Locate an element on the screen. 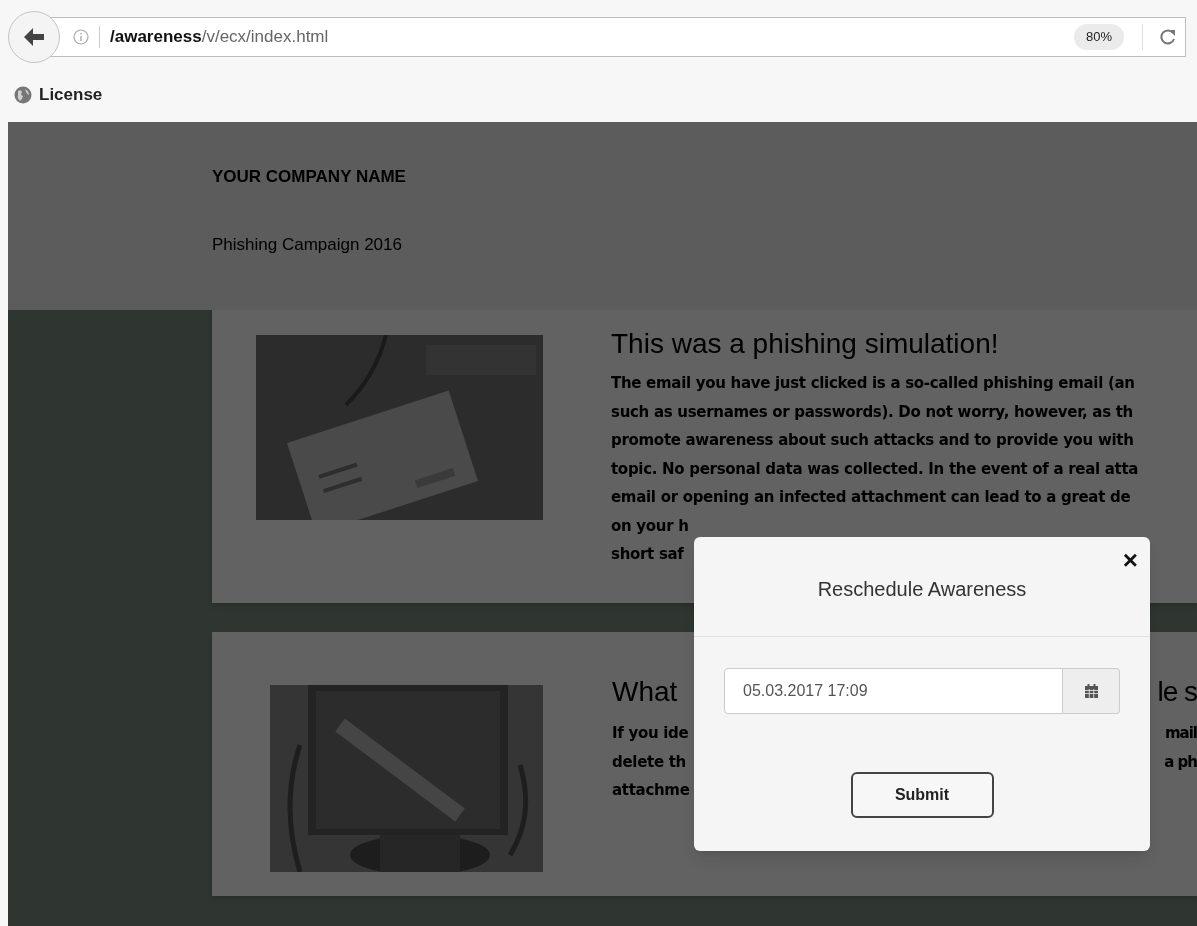 The height and width of the screenshot is (926, 1197). section-heading: What is located at coordinates (645, 692).